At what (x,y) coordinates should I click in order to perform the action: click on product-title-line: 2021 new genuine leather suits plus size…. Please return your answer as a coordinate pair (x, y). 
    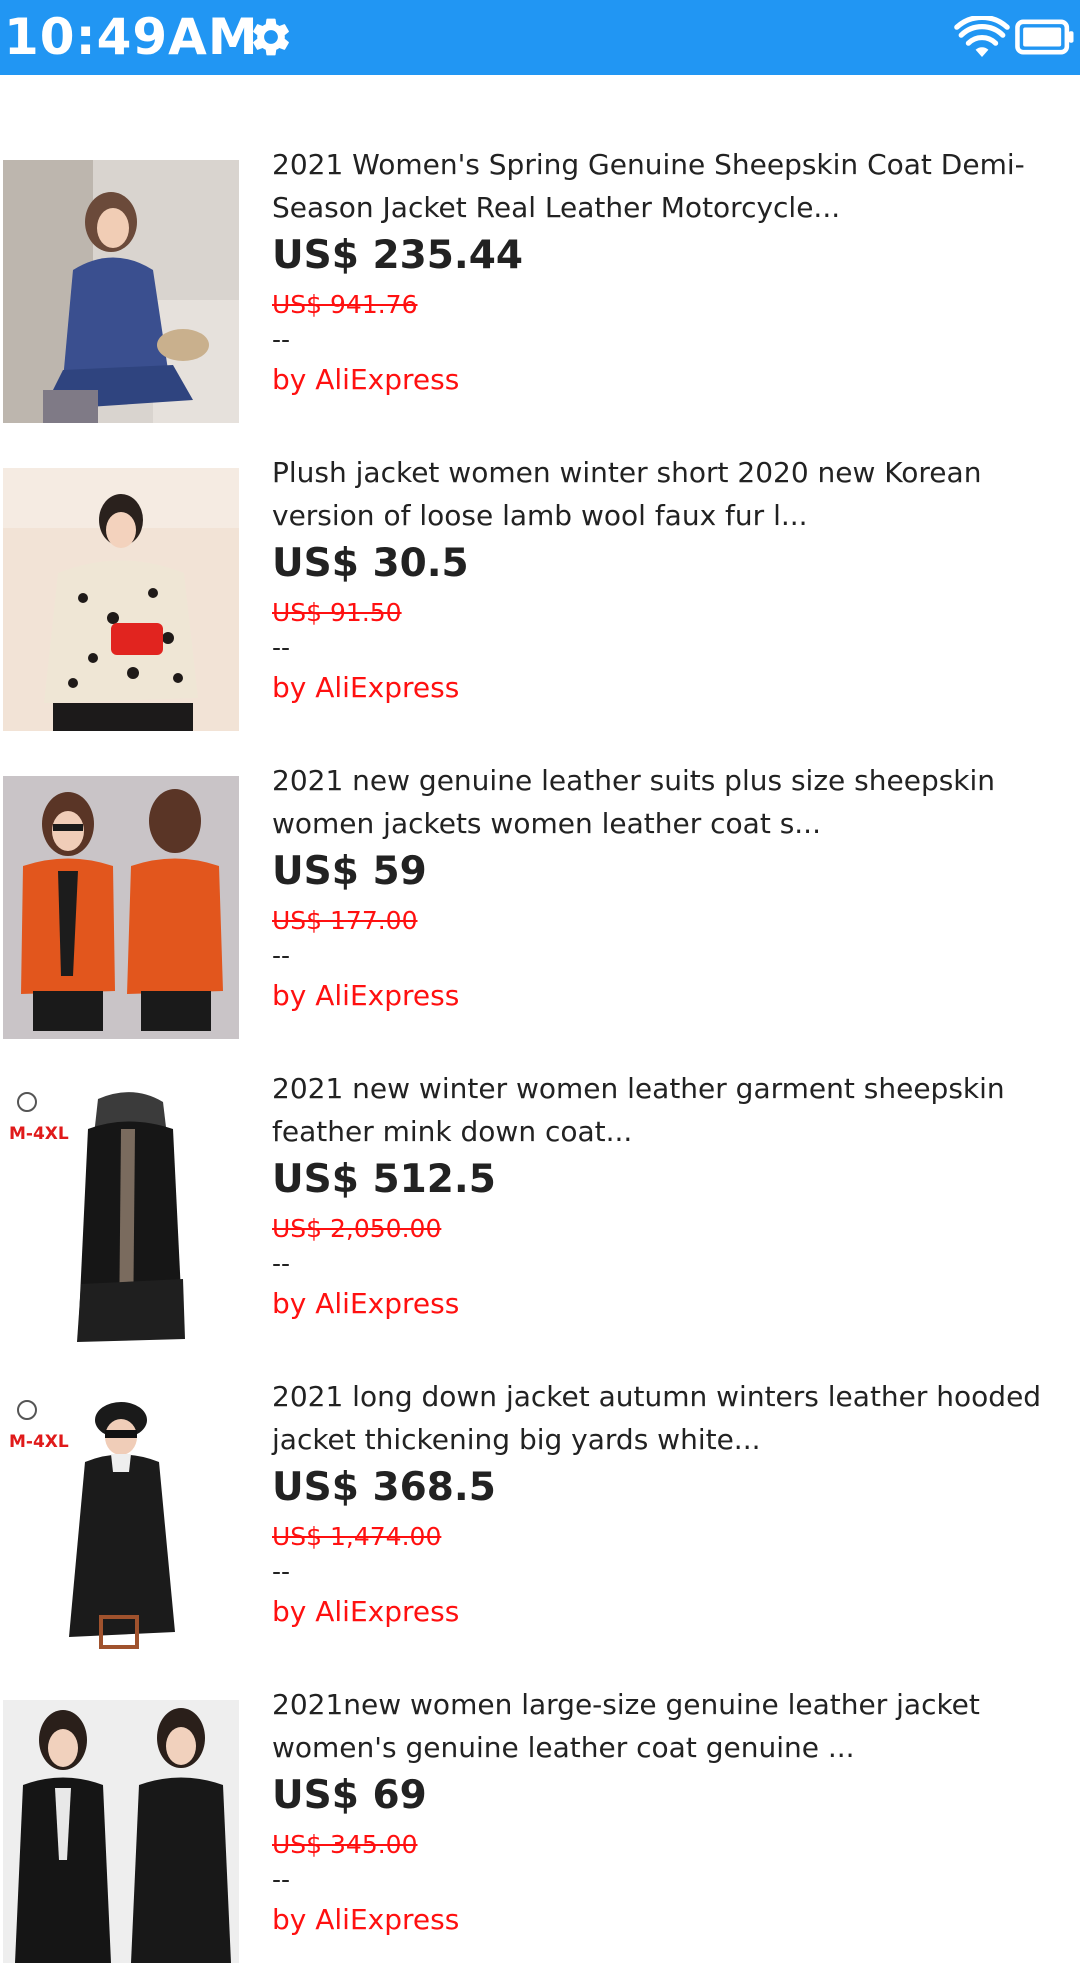
    Looking at the image, I should click on (634, 780).